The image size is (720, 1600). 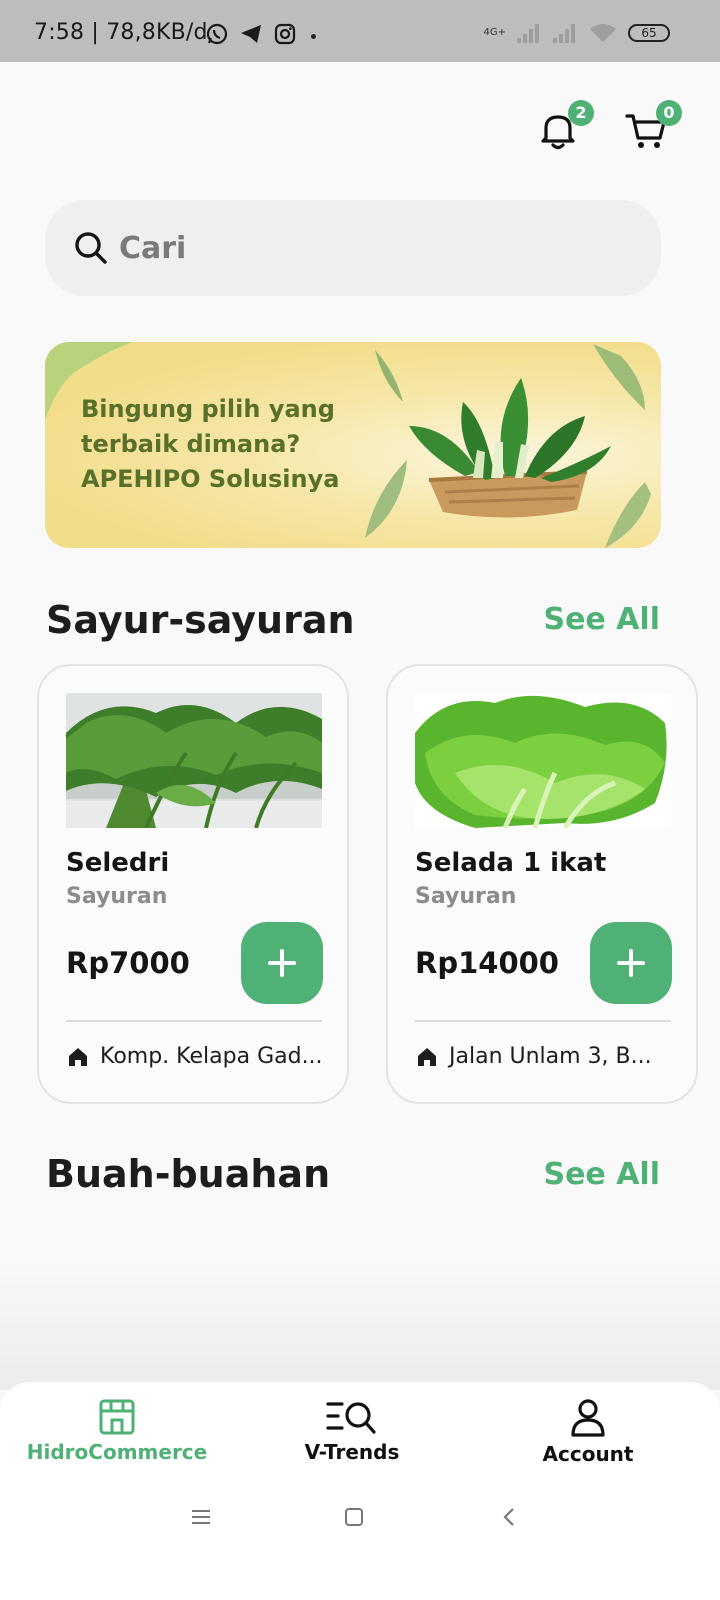 I want to click on menu-icon, so click(x=201, y=1517).